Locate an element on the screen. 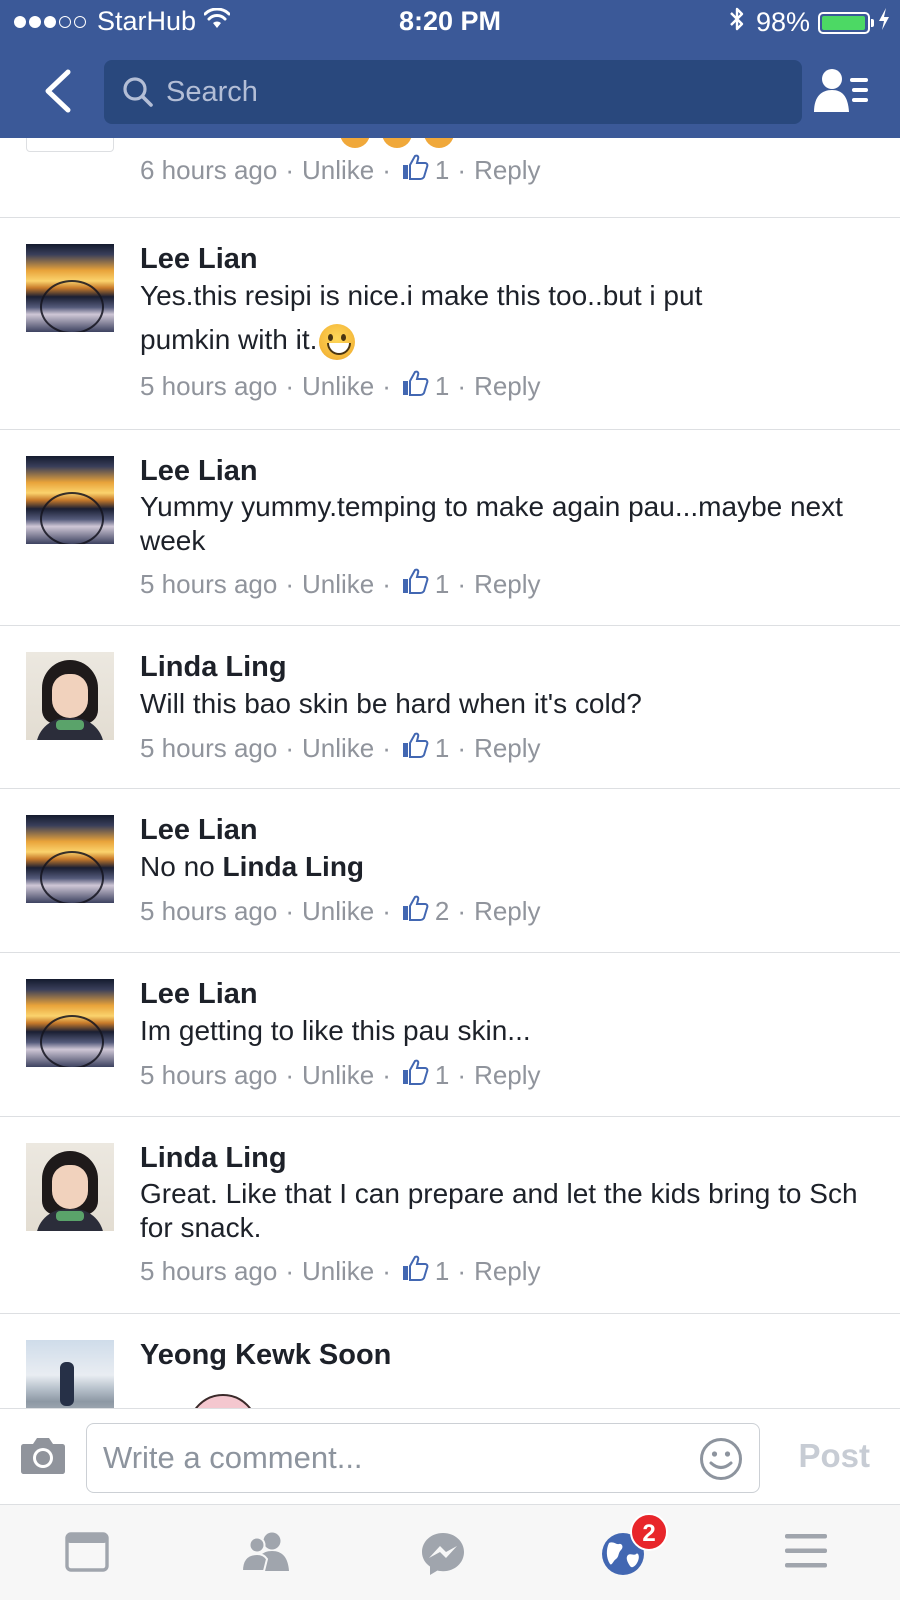  bottom-tab-bar: 2 is located at coordinates (450, 1552).